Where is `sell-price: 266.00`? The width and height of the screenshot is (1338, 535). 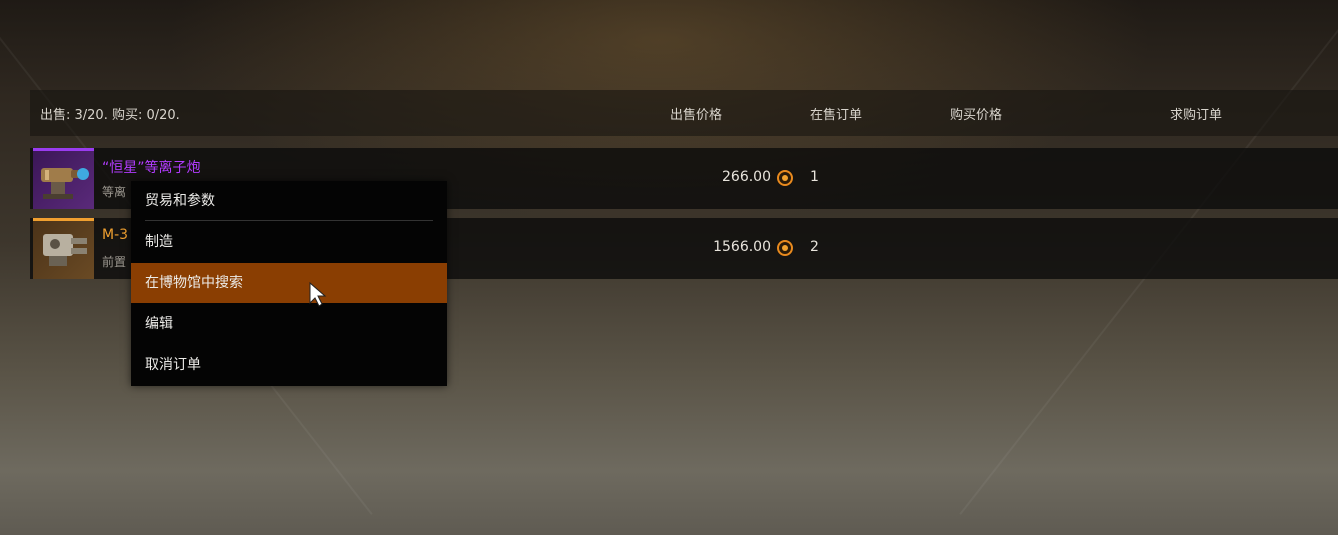
sell-price: 266.00 is located at coordinates (746, 177).